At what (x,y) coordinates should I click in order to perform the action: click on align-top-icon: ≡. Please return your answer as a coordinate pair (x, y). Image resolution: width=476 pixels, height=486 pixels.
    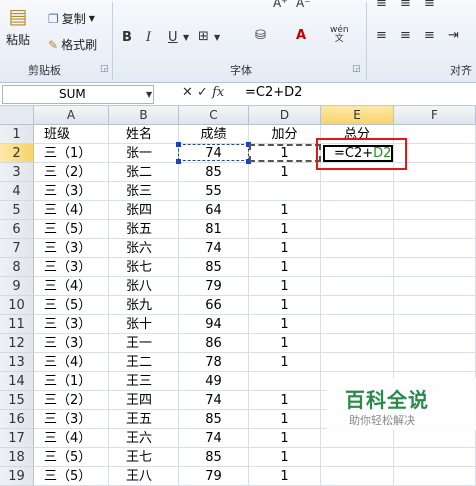
    Looking at the image, I should click on (381, 5).